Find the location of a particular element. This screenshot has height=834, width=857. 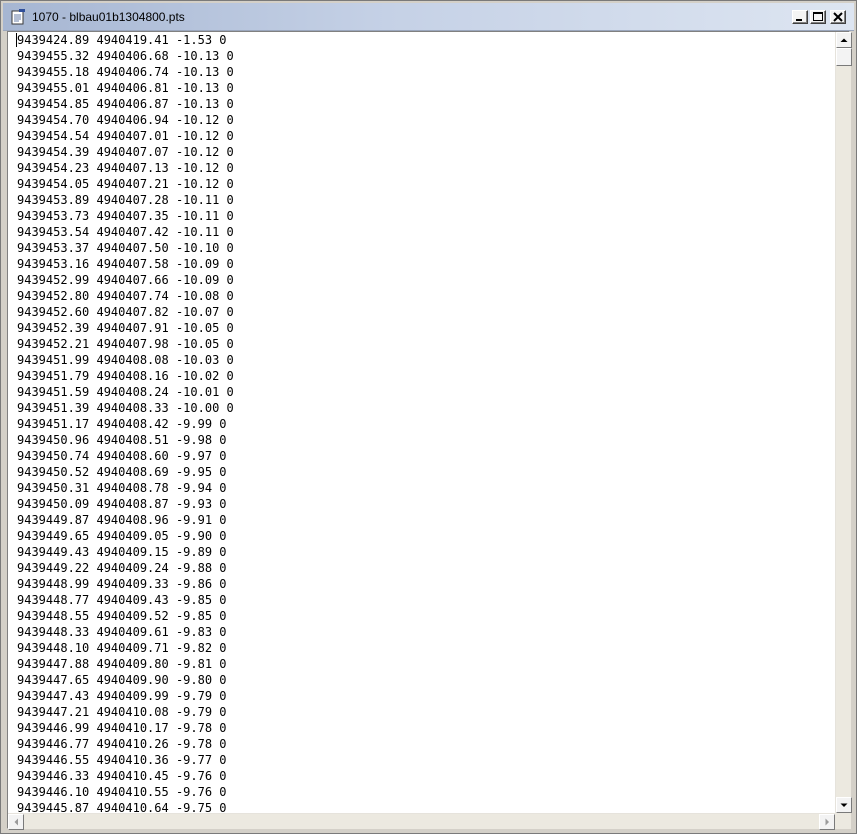

text-line: 9439452.39 4940407.91 -10.05 0 is located at coordinates (125, 328).